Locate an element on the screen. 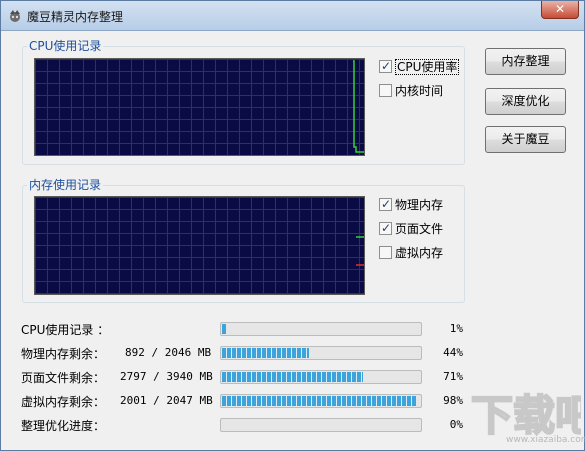  window-title: 魔豆精灵内存整理 is located at coordinates (75, 17).